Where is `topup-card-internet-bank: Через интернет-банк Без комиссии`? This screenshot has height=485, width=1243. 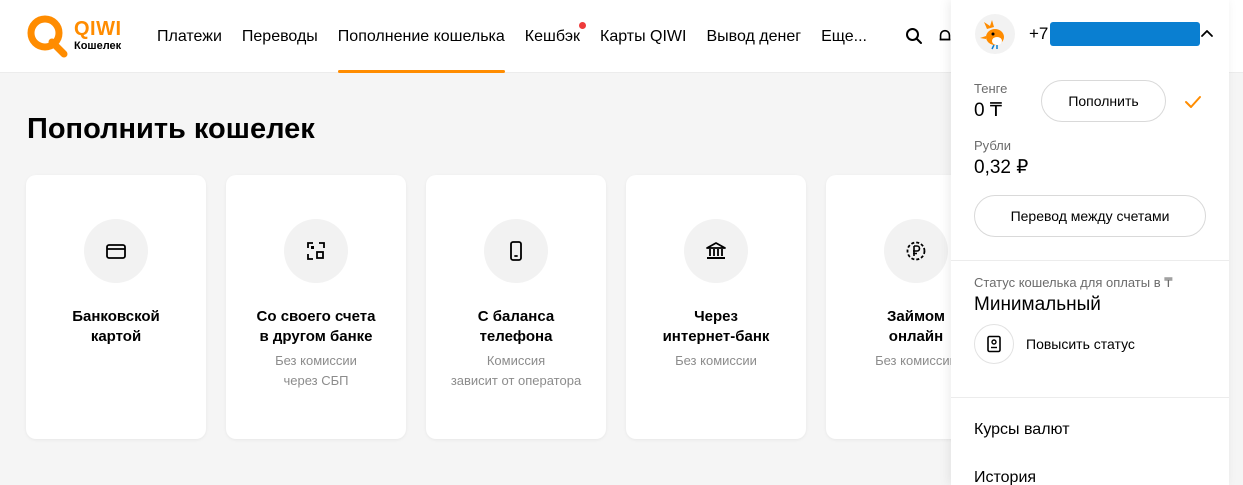 topup-card-internet-bank: Через интернет-банк Без комиссии is located at coordinates (716, 307).